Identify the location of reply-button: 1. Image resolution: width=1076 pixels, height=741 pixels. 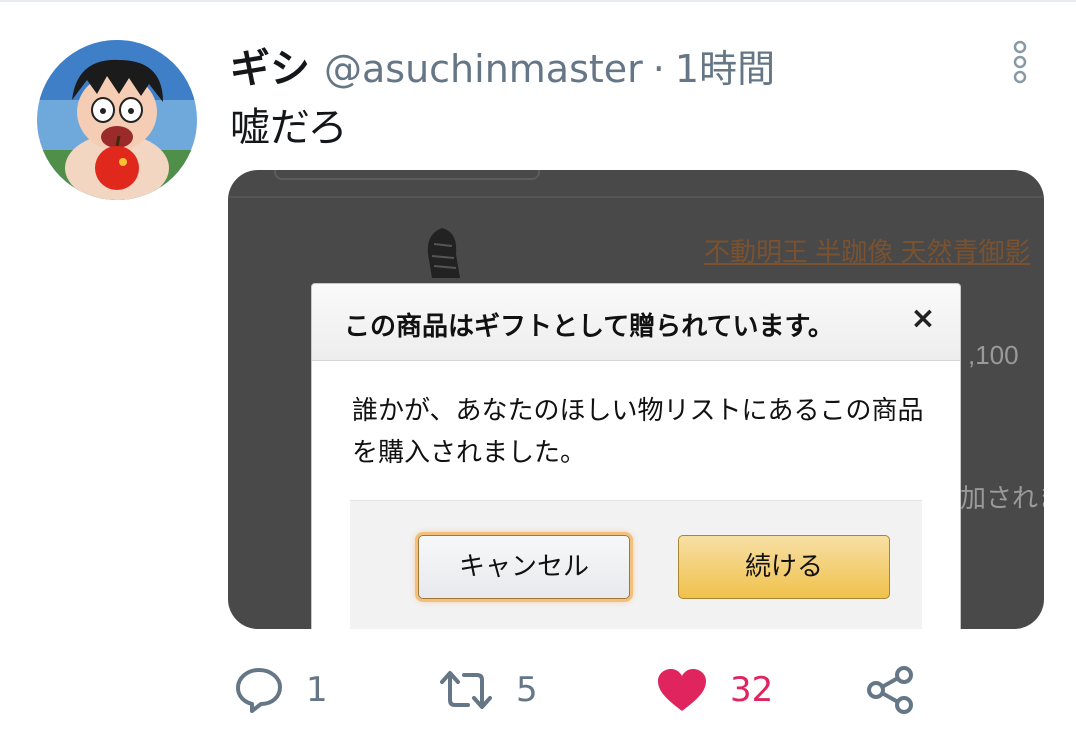
(281, 690).